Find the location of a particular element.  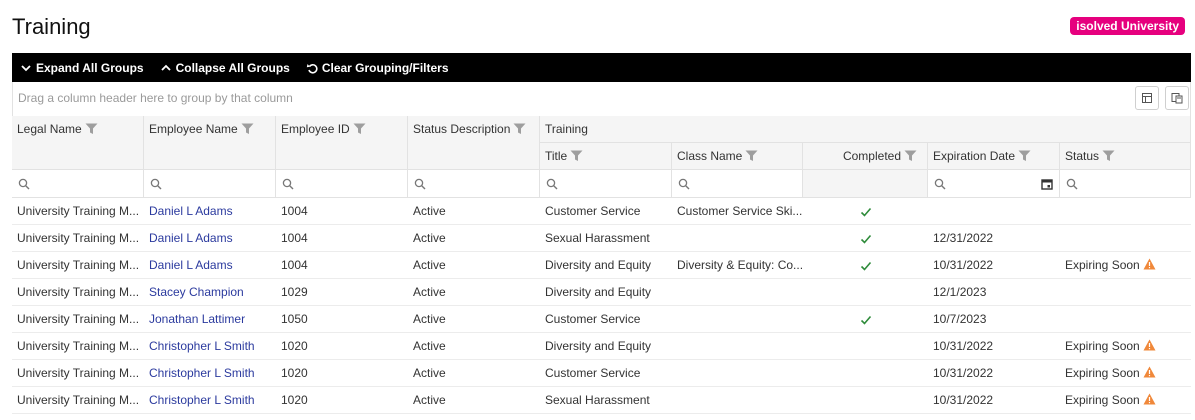

header-expiration-date: Expiration Date is located at coordinates (994, 156).